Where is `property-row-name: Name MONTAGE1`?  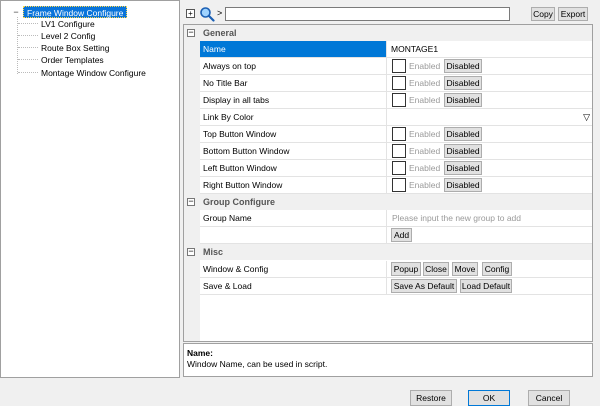 property-row-name: Name MONTAGE1 is located at coordinates (396, 49).